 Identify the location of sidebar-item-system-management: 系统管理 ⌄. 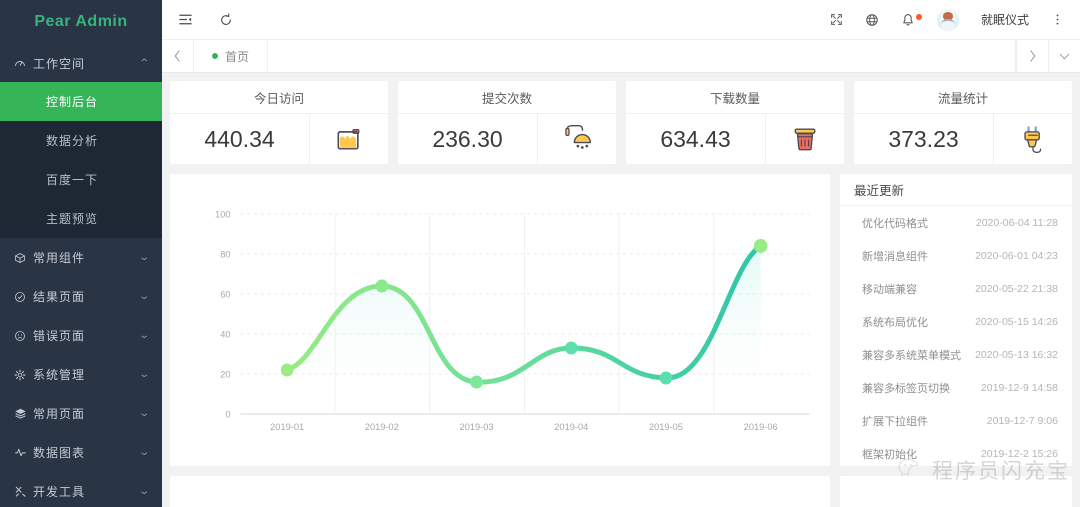
(81, 374).